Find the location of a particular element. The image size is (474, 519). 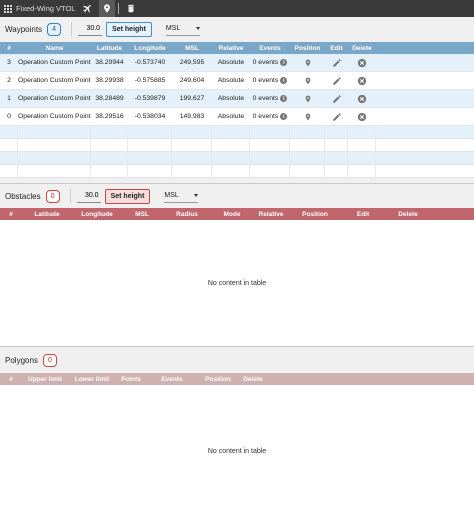

obstacles-col-header: Delete is located at coordinates (408, 214).